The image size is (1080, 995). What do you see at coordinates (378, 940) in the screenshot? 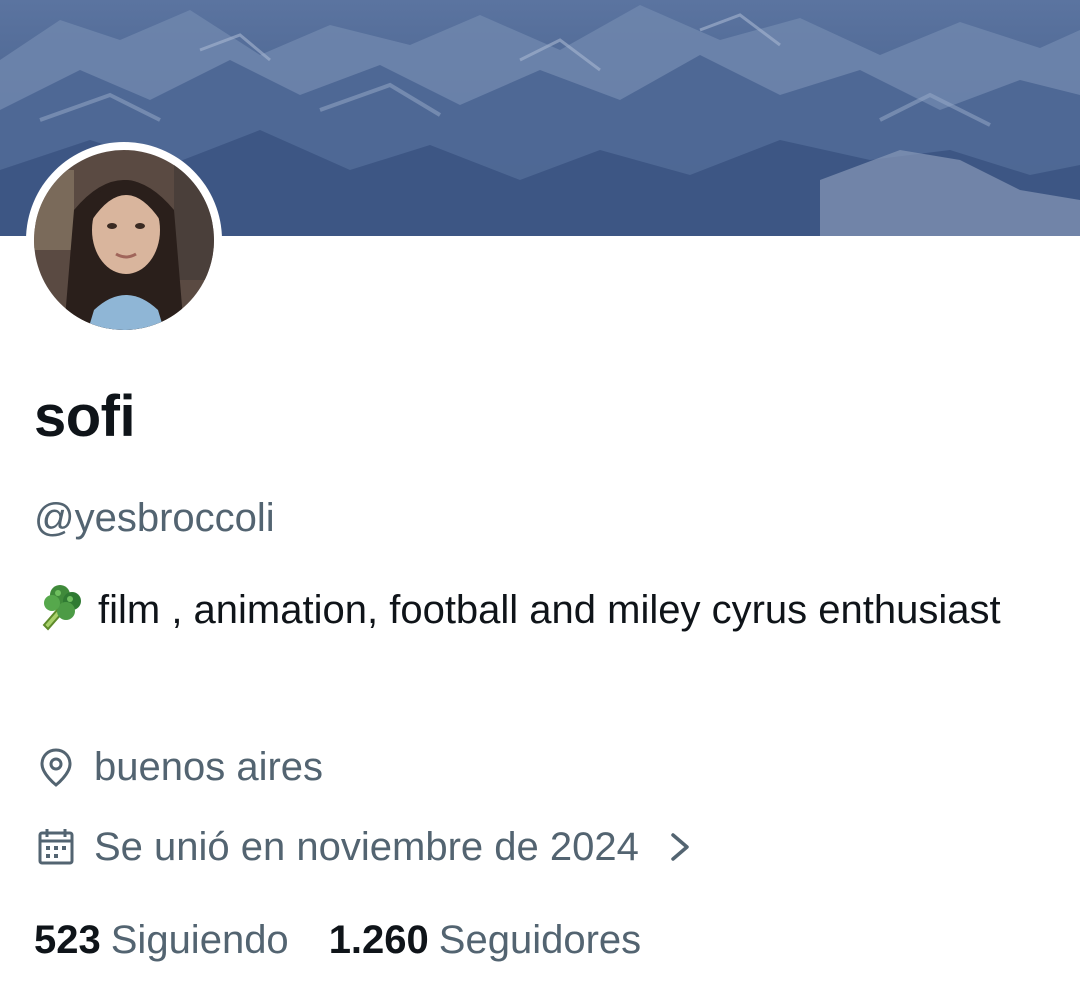
I see `followers-count: 1.260` at bounding box center [378, 940].